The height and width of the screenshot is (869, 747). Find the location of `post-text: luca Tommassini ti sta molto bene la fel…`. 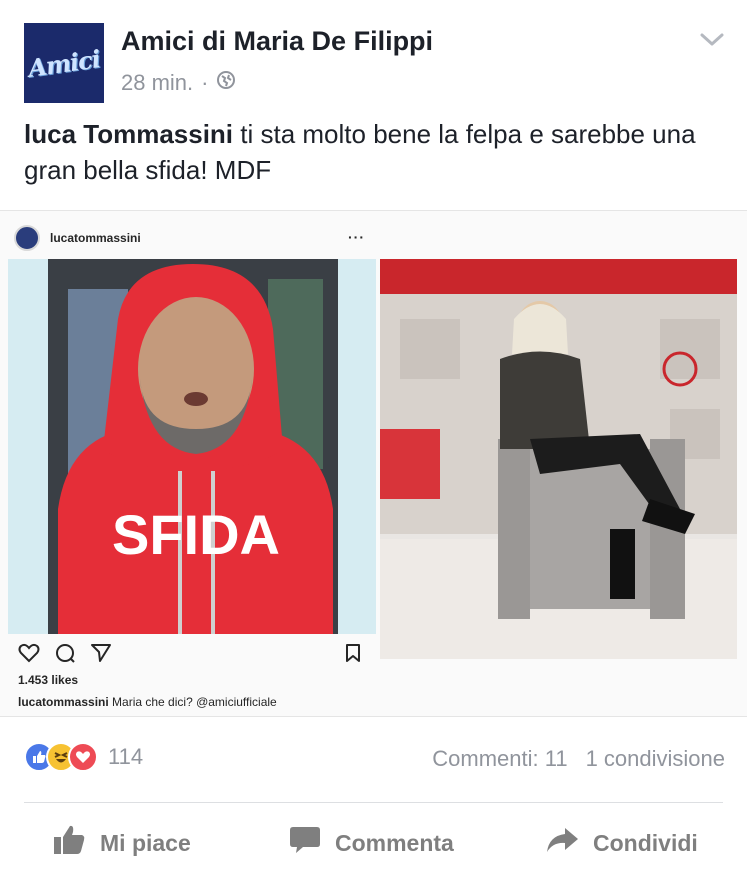

post-text: luca Tommassini ti sta molto bene la fel… is located at coordinates (374, 152).